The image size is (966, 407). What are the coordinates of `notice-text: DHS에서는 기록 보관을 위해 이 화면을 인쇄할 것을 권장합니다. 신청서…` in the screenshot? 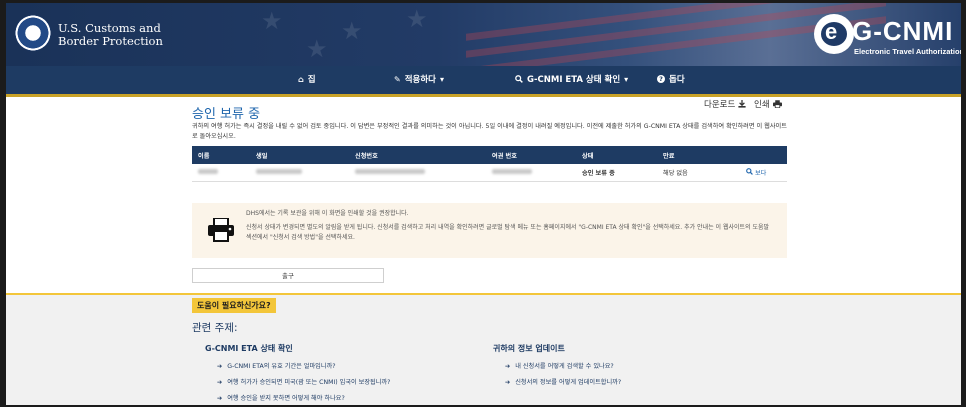 It's located at (511, 228).